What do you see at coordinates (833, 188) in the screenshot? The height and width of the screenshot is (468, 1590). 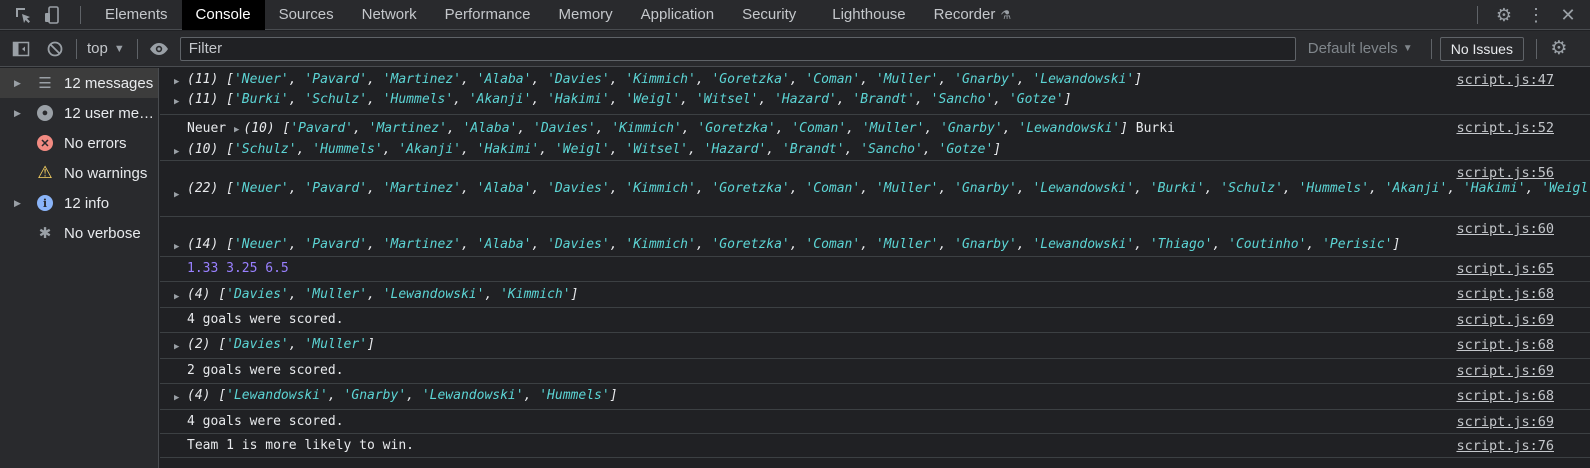 I see `array-item: 'Coman'` at bounding box center [833, 188].